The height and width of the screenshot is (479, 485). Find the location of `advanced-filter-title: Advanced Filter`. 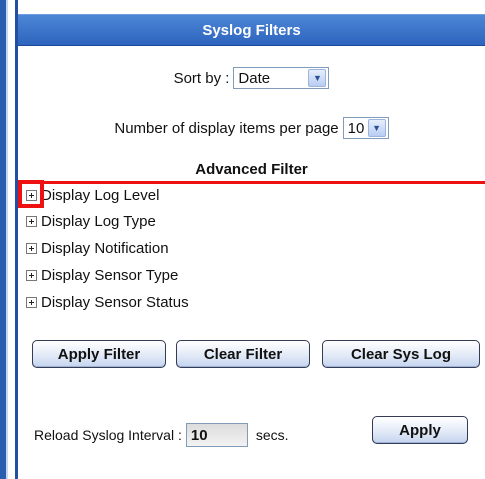

advanced-filter-title: Advanced Filter is located at coordinates (251, 169).